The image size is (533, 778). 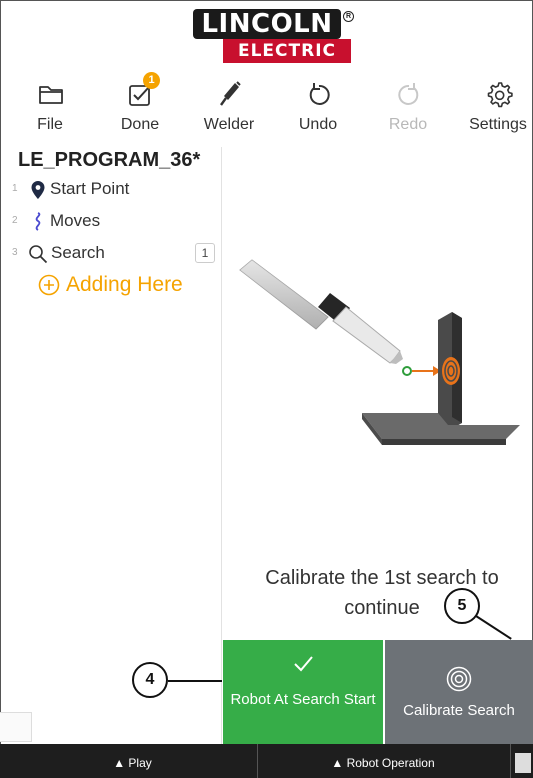 What do you see at coordinates (382, 593) in the screenshot?
I see `calibration-instruction: Calibrate the 1st search to continue` at bounding box center [382, 593].